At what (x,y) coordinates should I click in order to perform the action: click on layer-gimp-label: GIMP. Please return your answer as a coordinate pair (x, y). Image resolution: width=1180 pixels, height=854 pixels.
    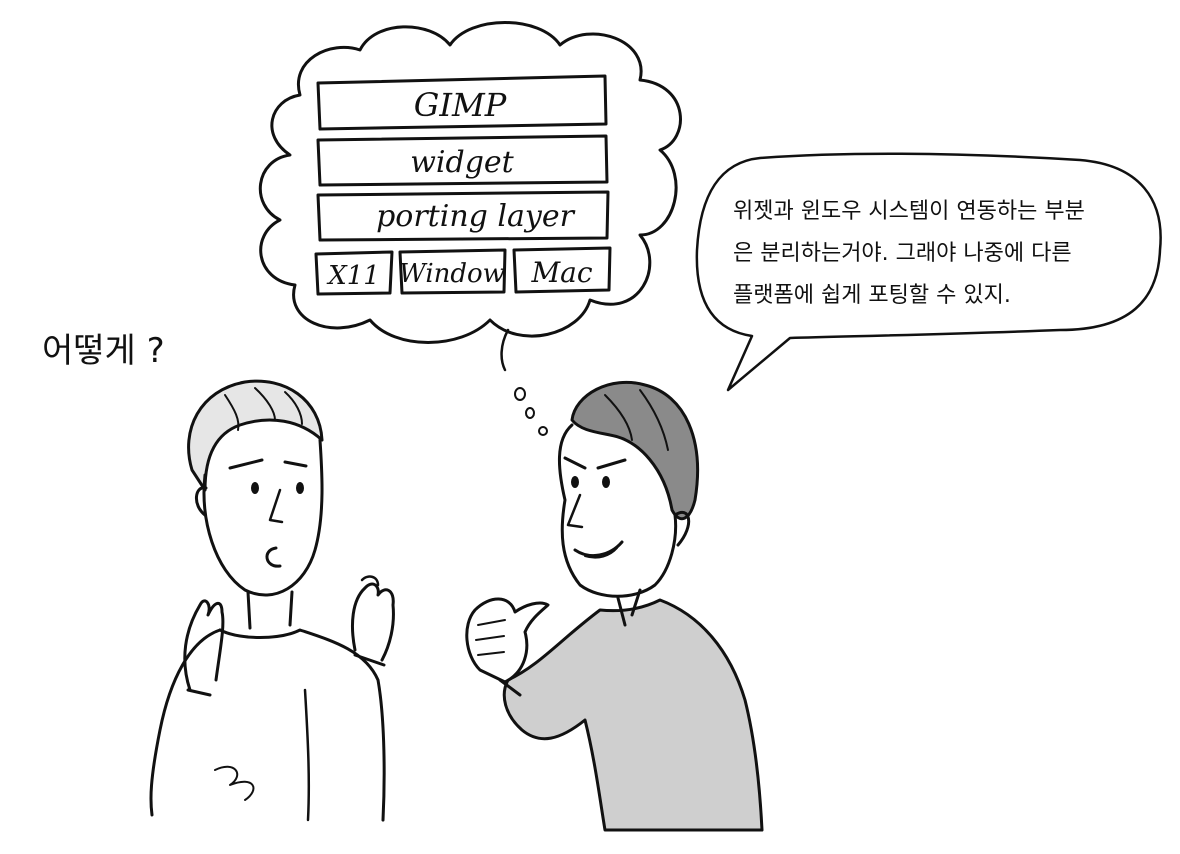
    Looking at the image, I should click on (460, 105).